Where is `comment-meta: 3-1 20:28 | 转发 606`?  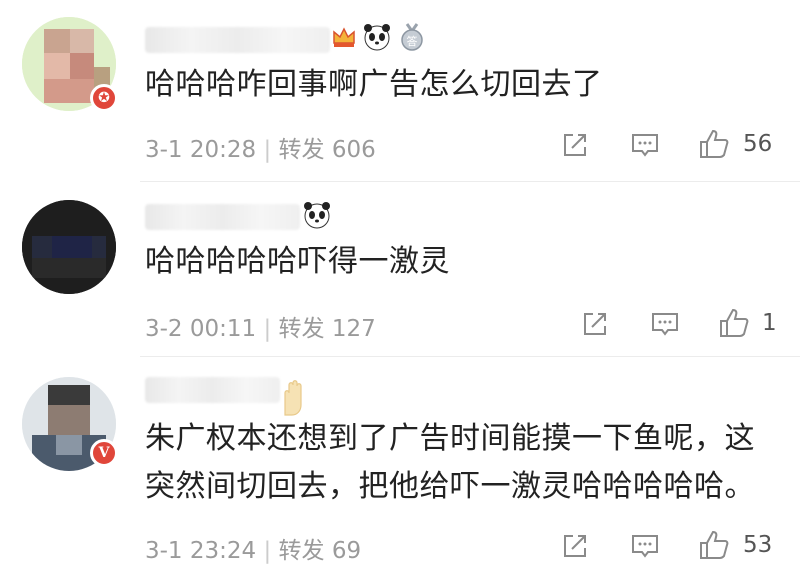 comment-meta: 3-1 20:28 | 转发 606 is located at coordinates (260, 147).